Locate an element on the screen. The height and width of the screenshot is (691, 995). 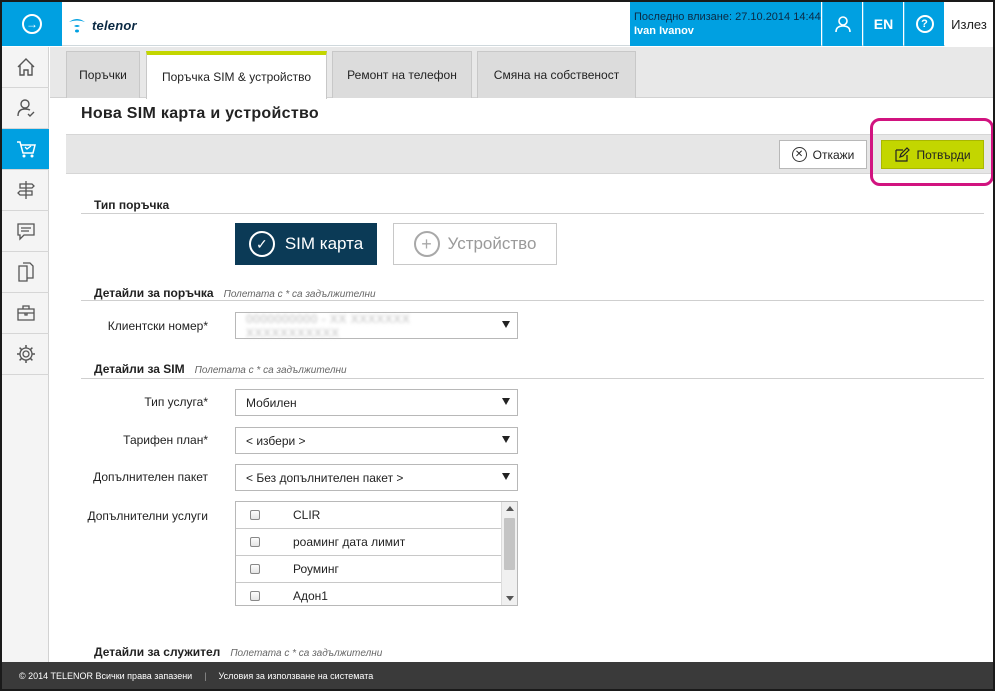
check-circle-icon: ✓ is located at coordinates (261, 244).